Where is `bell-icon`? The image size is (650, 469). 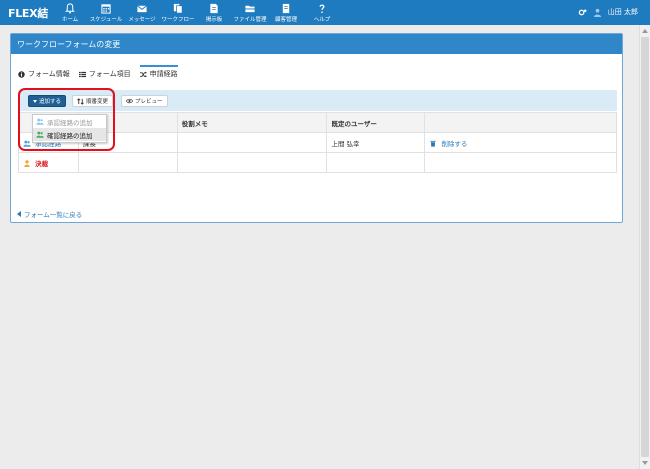
bell-icon is located at coordinates (70, 8).